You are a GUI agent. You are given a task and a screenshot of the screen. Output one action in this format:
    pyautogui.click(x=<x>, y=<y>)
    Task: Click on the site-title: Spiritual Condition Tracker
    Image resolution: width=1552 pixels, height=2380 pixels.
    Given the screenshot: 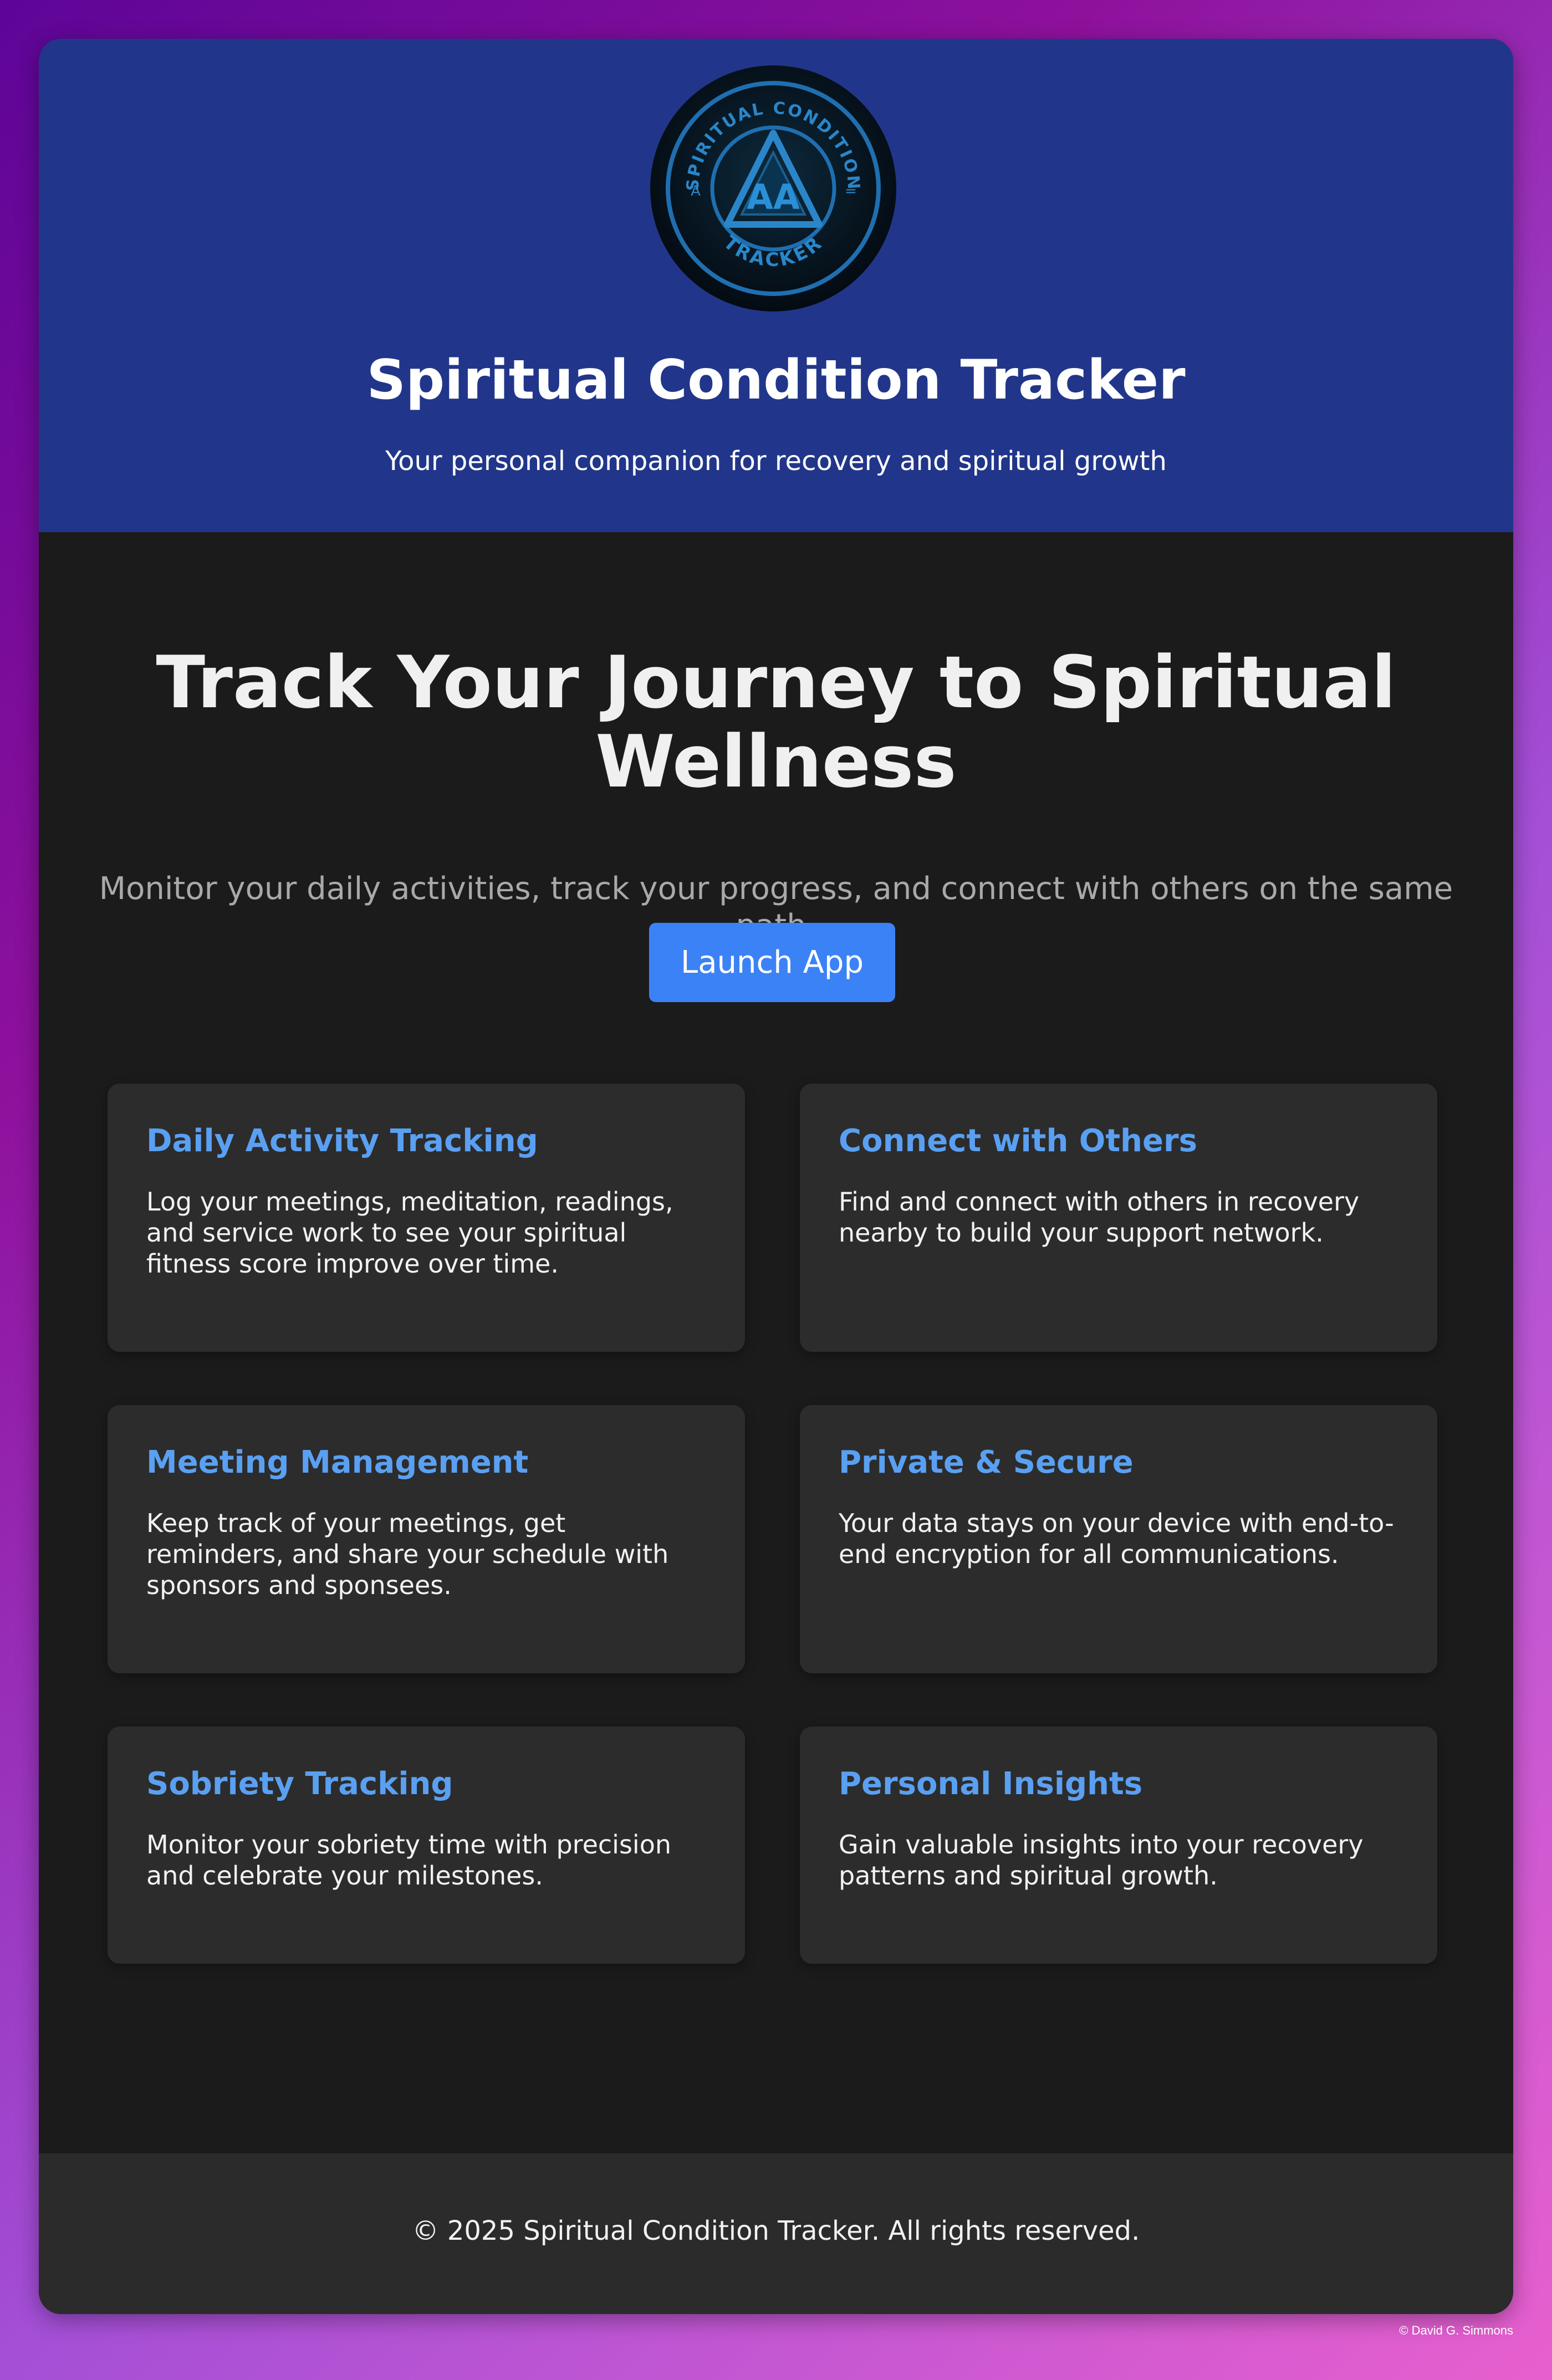 What is the action you would take?
    pyautogui.click(x=776, y=380)
    